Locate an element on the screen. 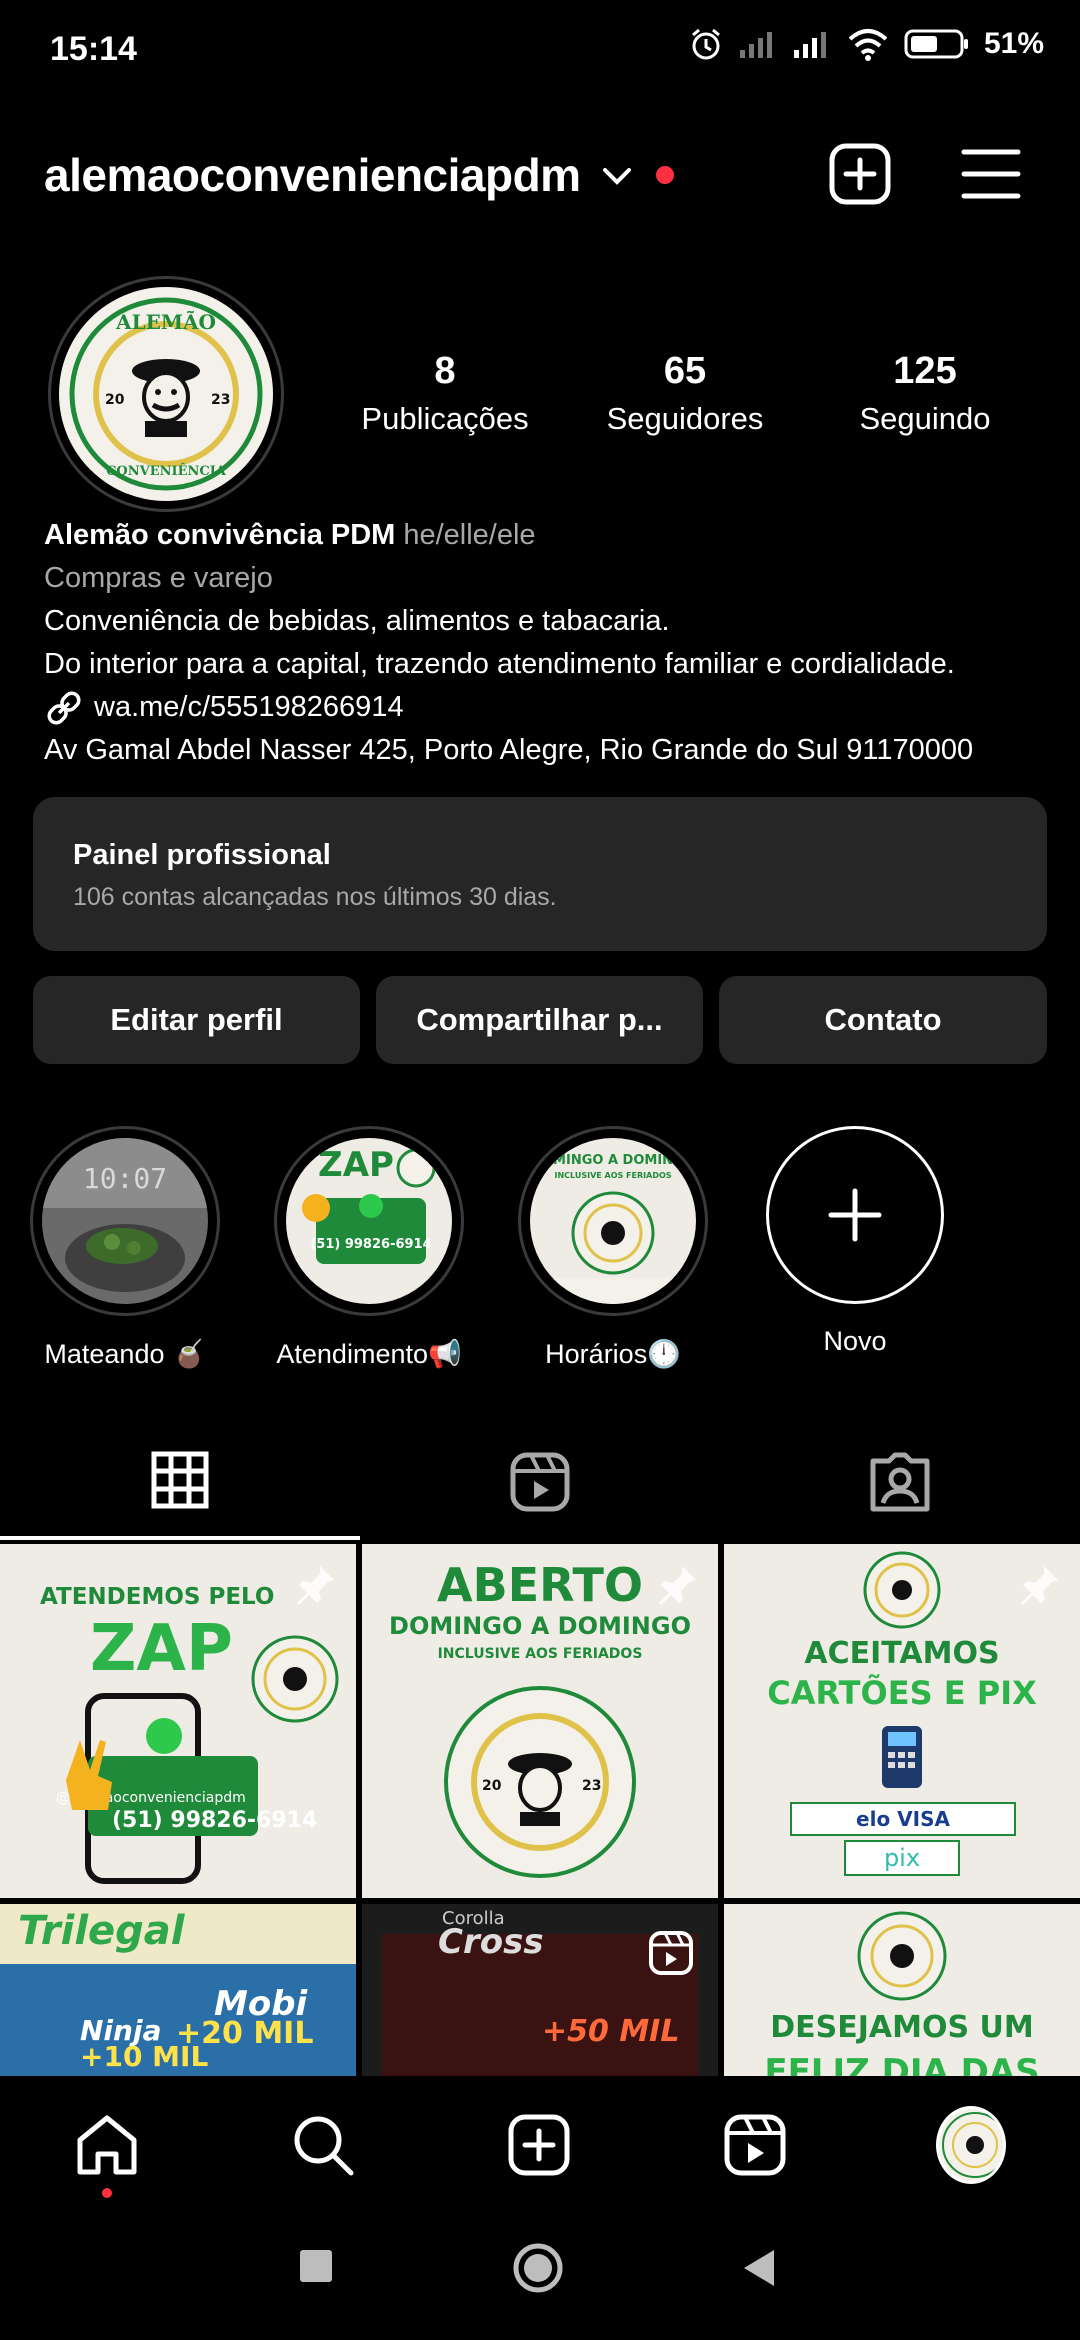 The width and height of the screenshot is (1080, 2340). username-switcher: alemaoconvenienciapdm is located at coordinates (312, 175).